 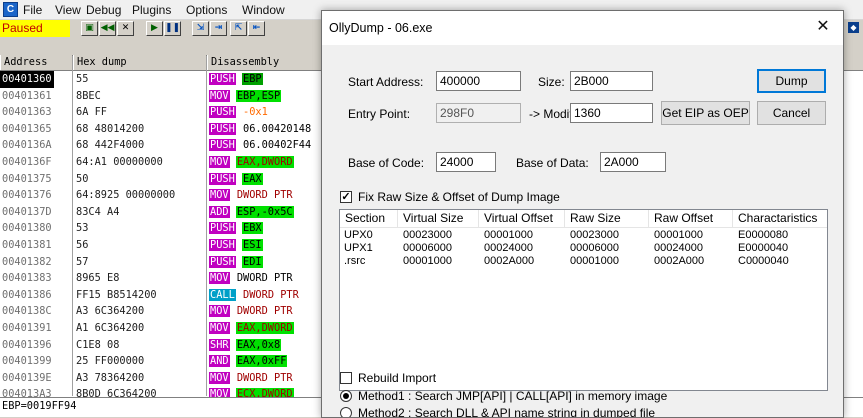 What do you see at coordinates (397, 378) in the screenshot?
I see `rebuild-import-label: Rebuild Import` at bounding box center [397, 378].